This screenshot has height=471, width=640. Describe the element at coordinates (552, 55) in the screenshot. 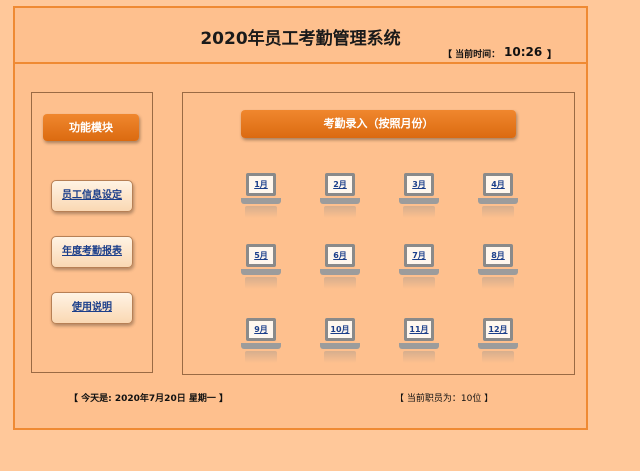

I see `current-time-close-bracket: 】` at that location.